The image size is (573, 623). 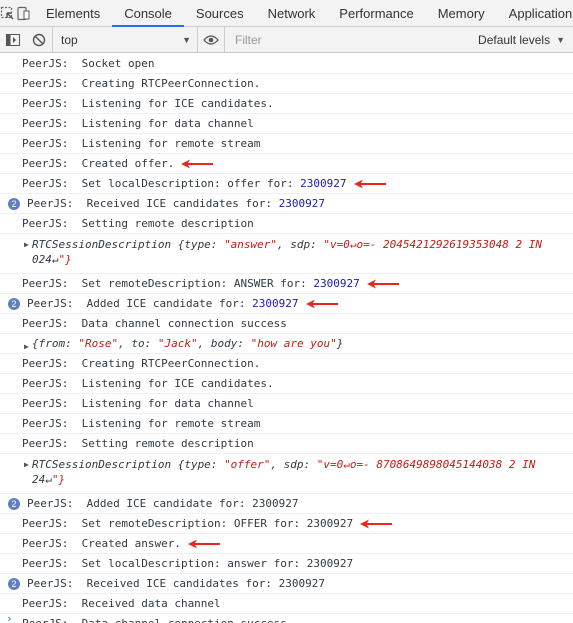 What do you see at coordinates (39, 39) in the screenshot?
I see `clear-console-icon` at bounding box center [39, 39].